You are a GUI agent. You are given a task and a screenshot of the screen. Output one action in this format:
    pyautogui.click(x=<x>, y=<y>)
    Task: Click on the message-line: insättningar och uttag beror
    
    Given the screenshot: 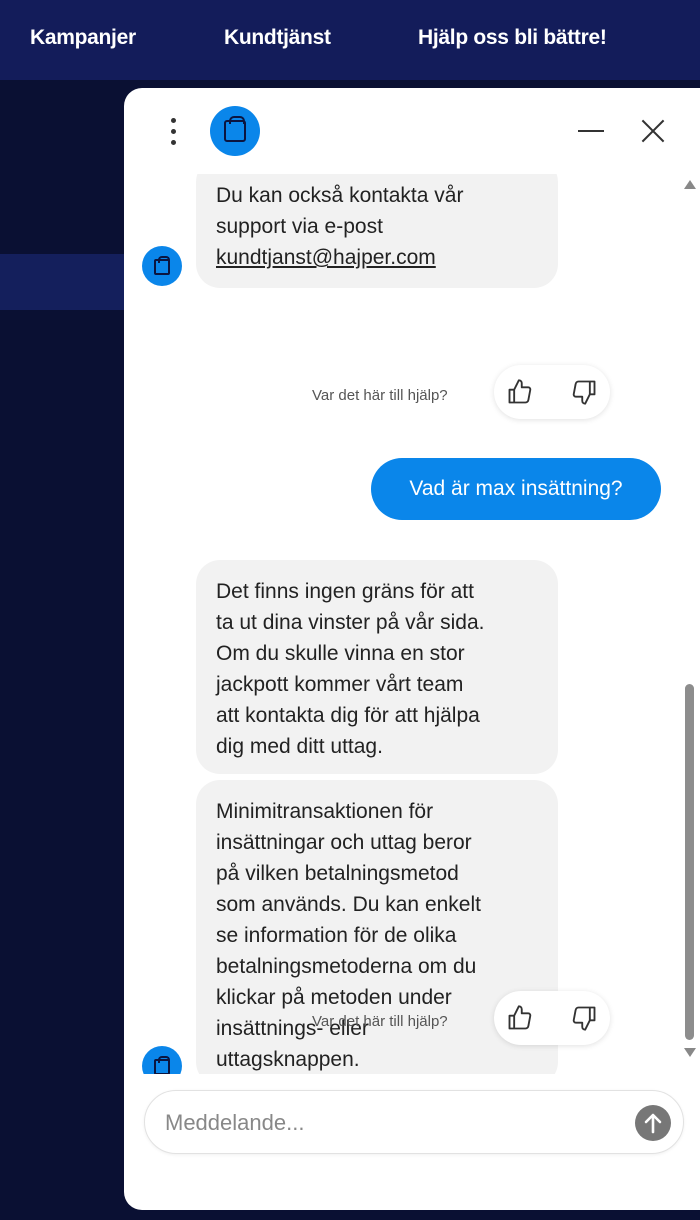 What is the action you would take?
    pyautogui.click(x=344, y=842)
    